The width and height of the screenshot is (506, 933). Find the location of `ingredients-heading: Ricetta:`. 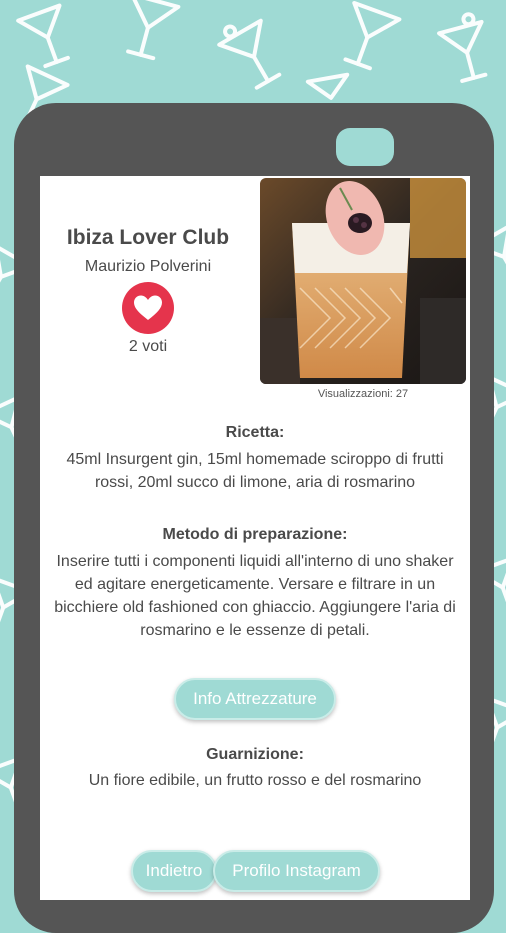

ingredients-heading: Ricetta: is located at coordinates (255, 432).